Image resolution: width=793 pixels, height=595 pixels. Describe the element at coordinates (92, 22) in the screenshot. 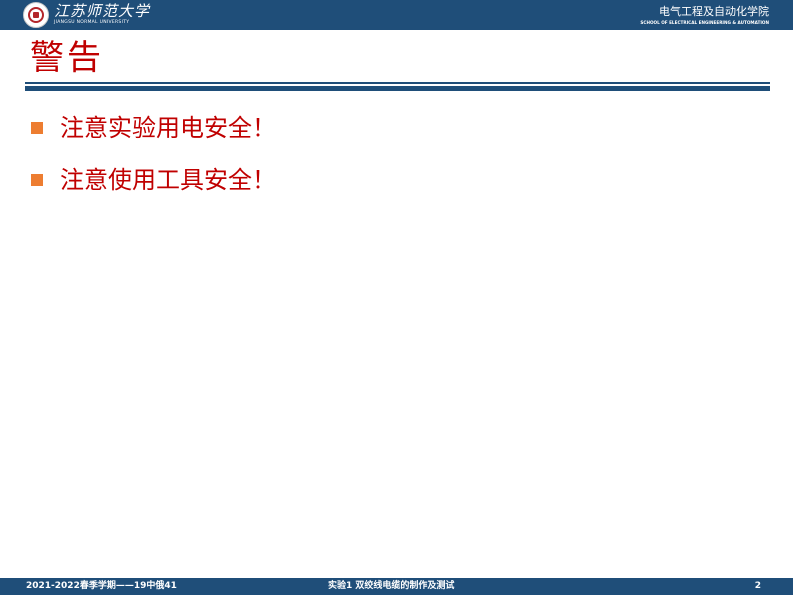

I see `university-name-en: JIANGSU NORMAL UNIVERSITY` at that location.